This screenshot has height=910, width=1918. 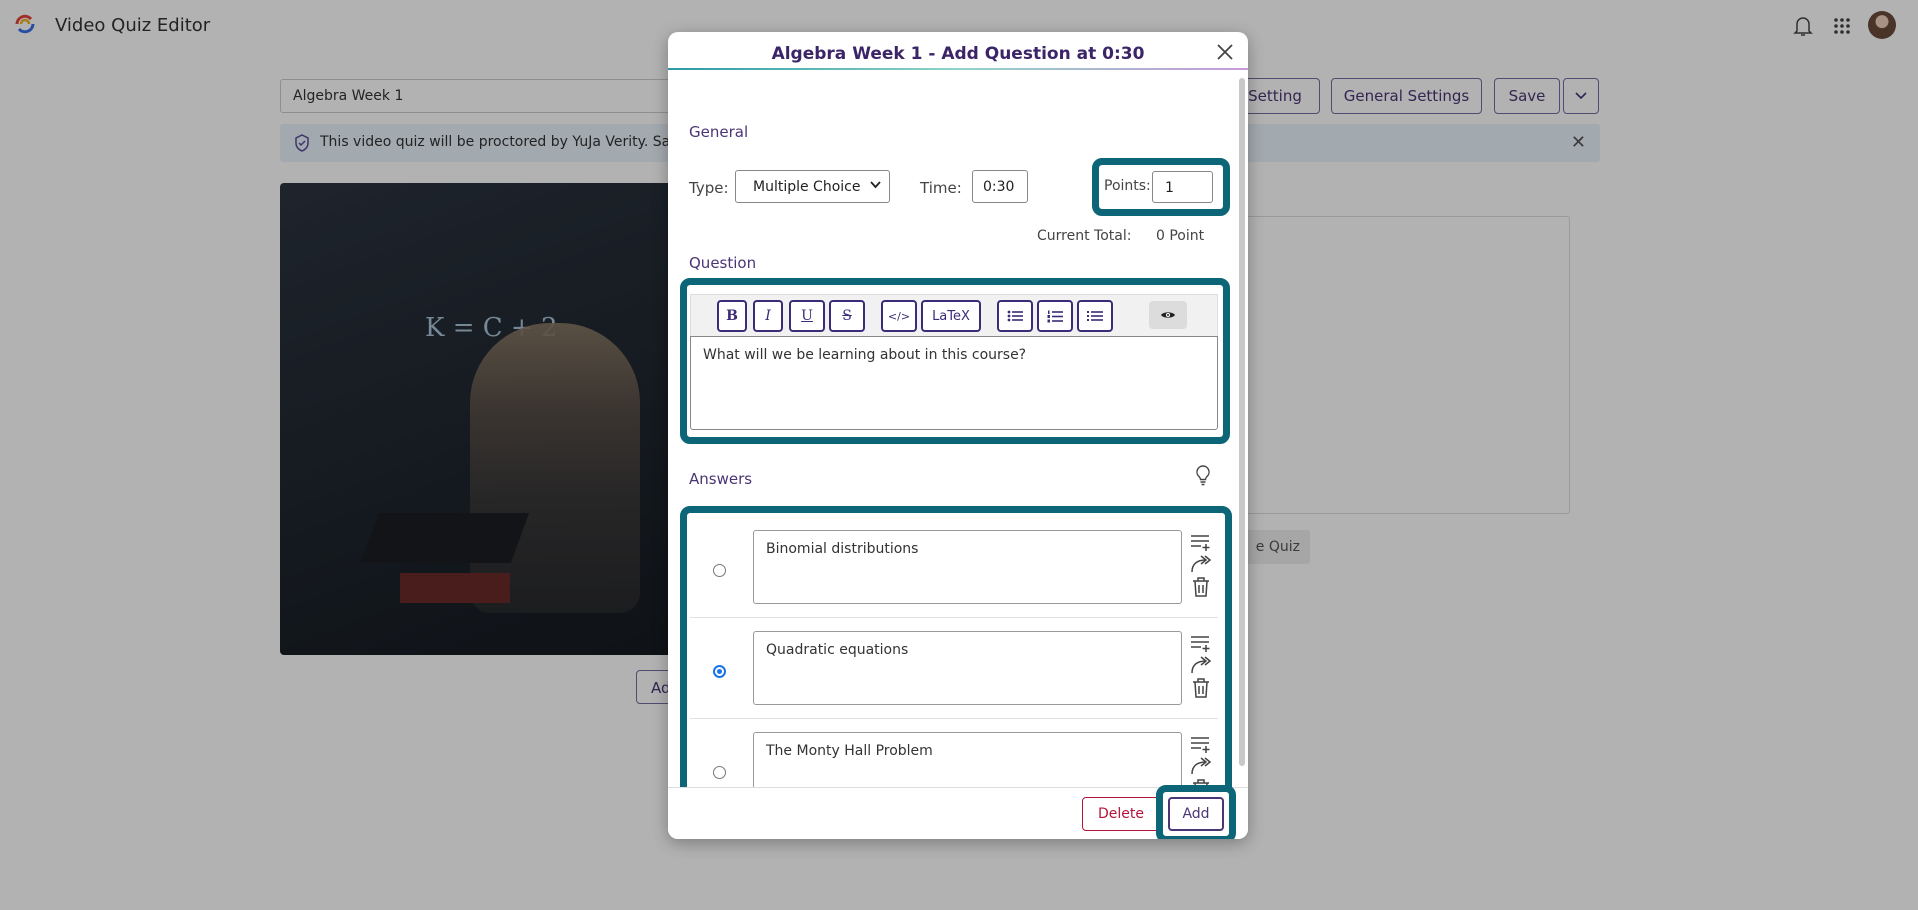 I want to click on general-section-label: General, so click(x=719, y=132).